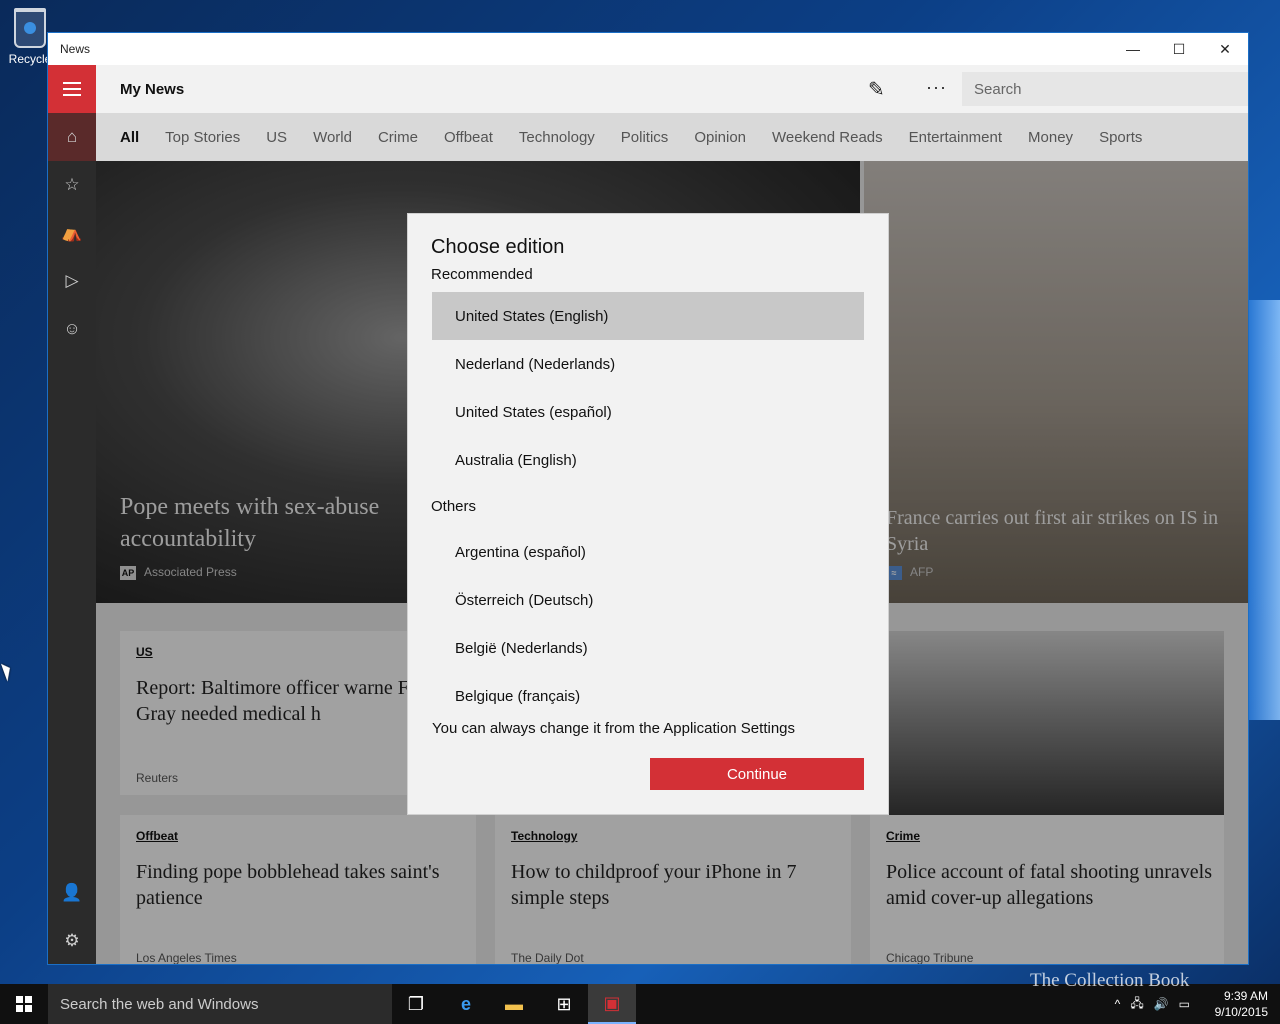  I want to click on tab-world: World, so click(332, 137).